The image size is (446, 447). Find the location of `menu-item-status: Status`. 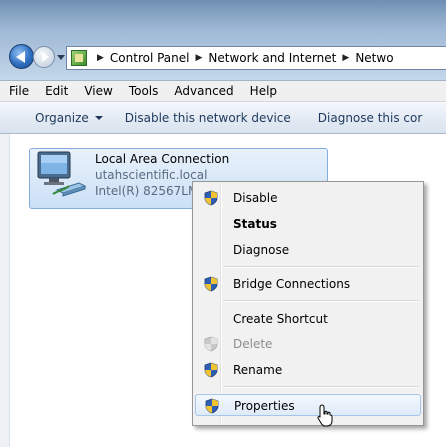

menu-item-status: Status is located at coordinates (308, 224).